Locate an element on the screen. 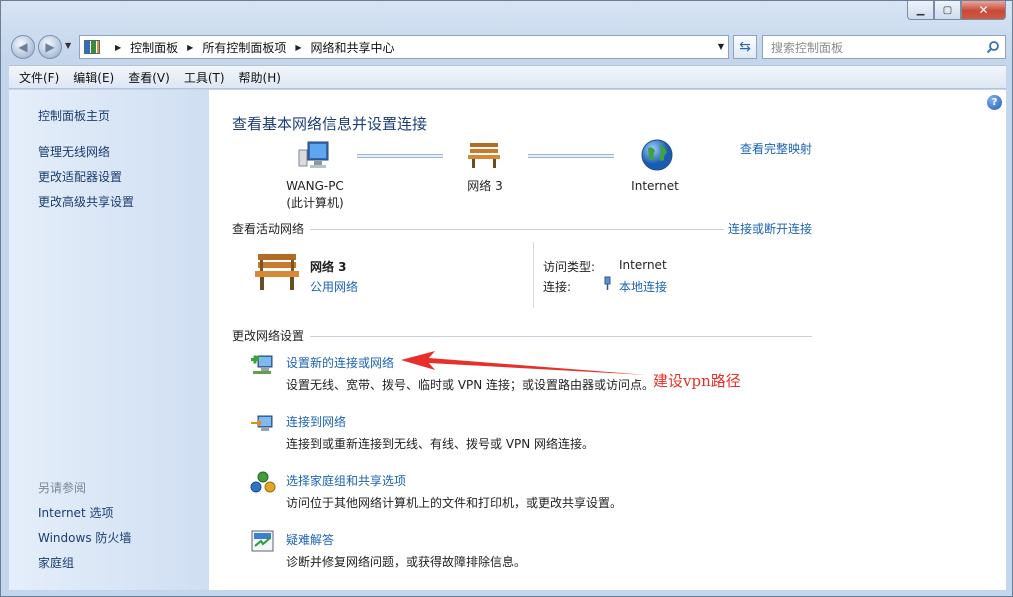 This screenshot has height=597, width=1013. menu-tools: 工具(T) is located at coordinates (204, 77).